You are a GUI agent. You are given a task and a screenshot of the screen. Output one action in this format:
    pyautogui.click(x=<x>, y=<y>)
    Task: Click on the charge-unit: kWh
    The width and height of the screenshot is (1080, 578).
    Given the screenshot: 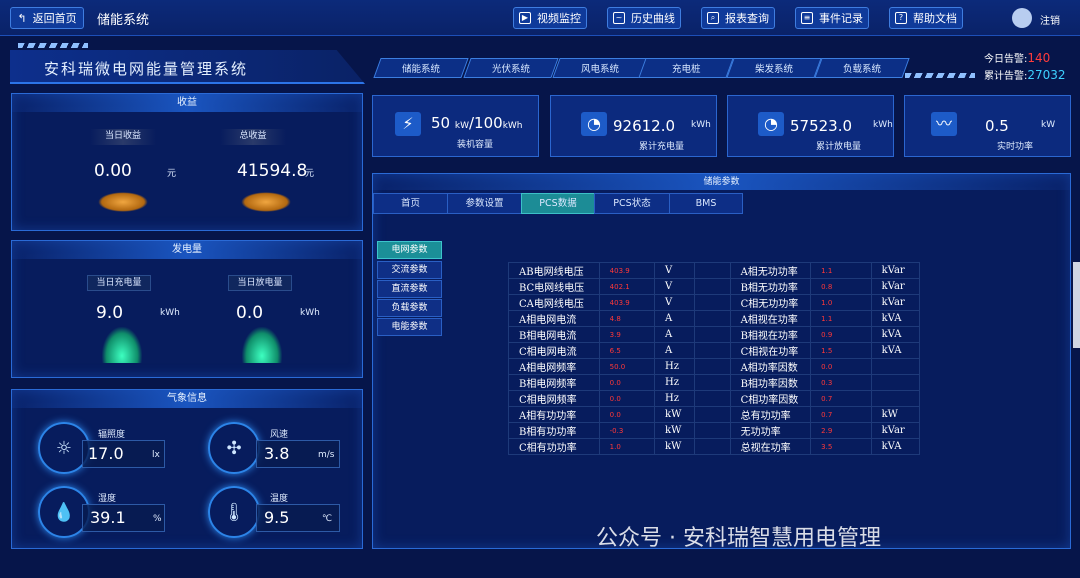 What is the action you would take?
    pyautogui.click(x=170, y=313)
    